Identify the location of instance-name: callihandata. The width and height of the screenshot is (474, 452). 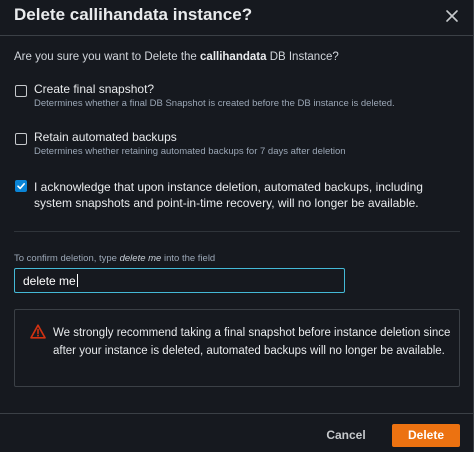
(233, 57).